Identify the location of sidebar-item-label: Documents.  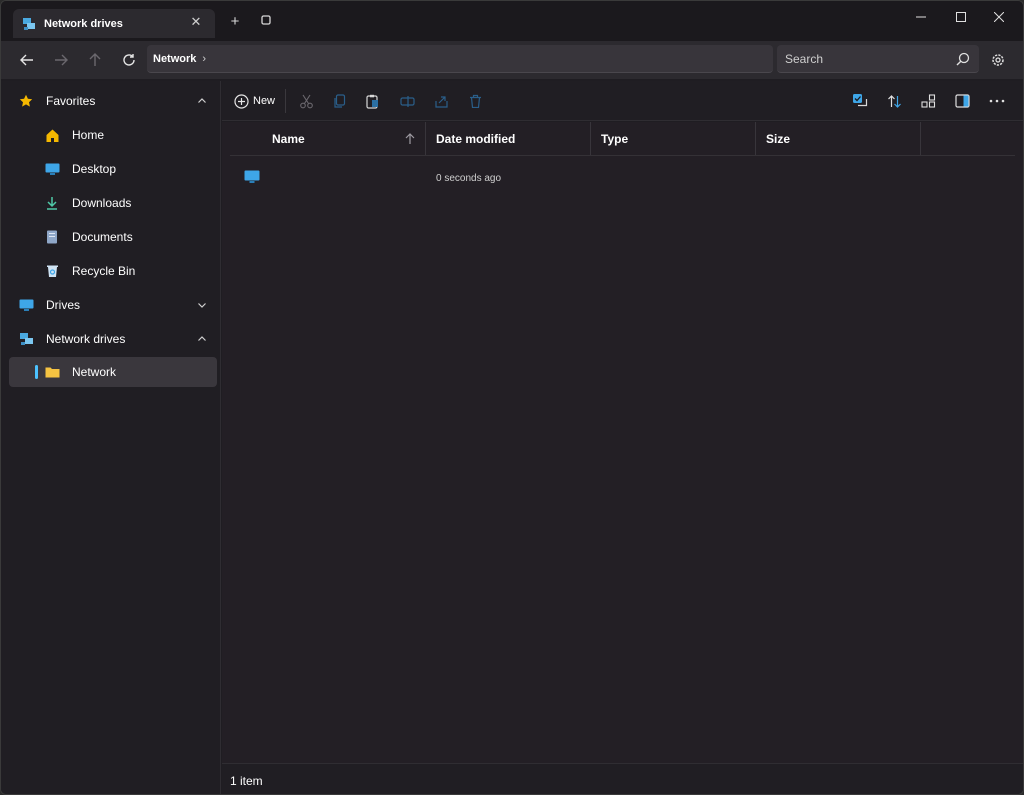
(102, 237).